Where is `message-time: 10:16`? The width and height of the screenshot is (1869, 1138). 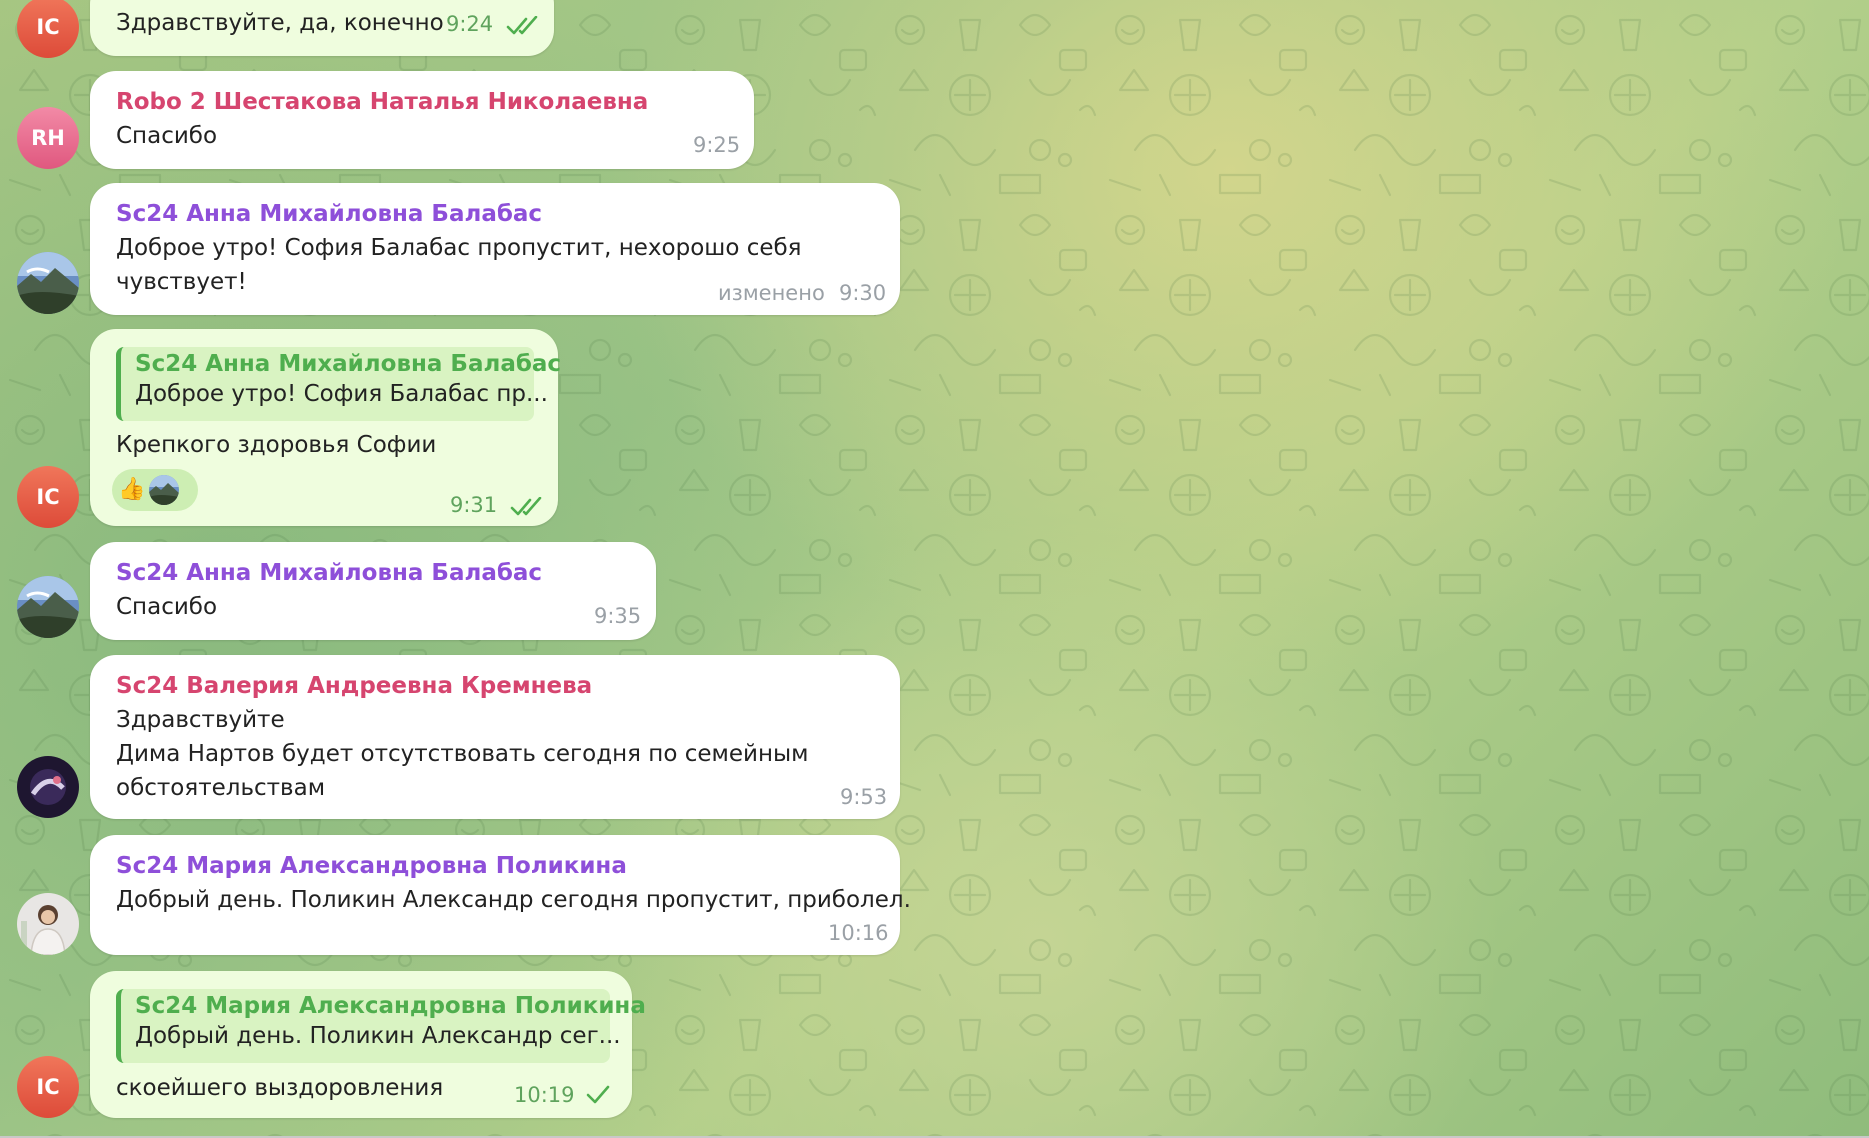
message-time: 10:16 is located at coordinates (858, 933).